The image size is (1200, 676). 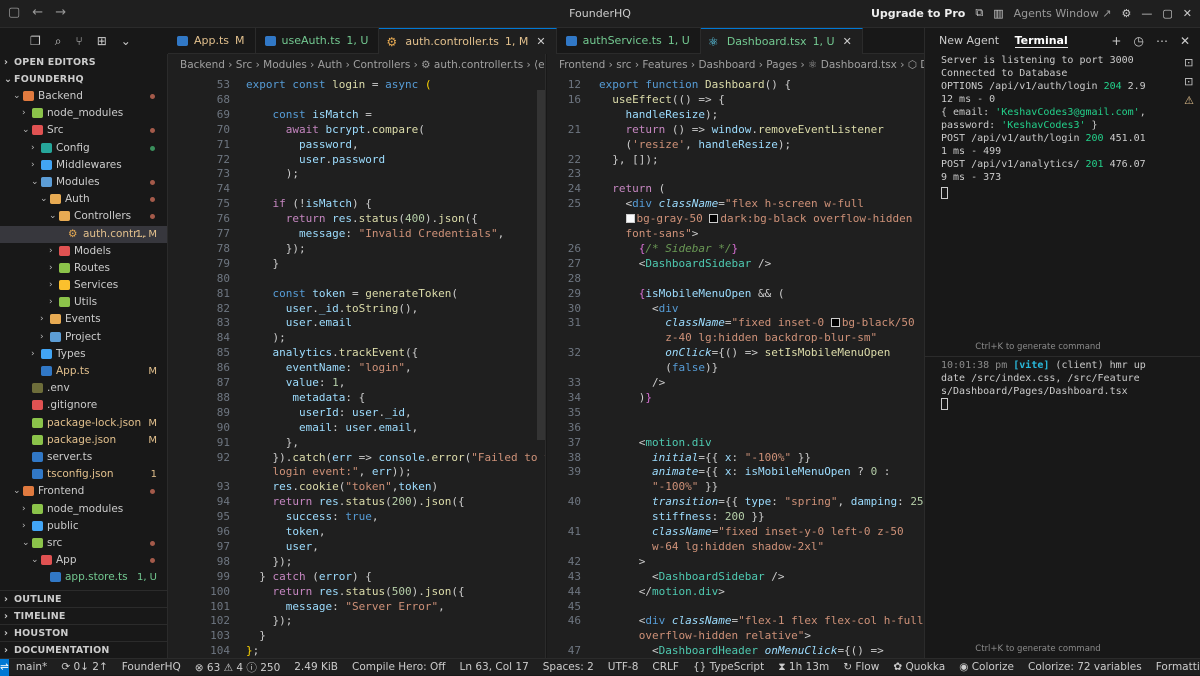 What do you see at coordinates (711, 547) in the screenshot?
I see `code-line: w-64 lg:hidden shadow-2xl"` at bounding box center [711, 547].